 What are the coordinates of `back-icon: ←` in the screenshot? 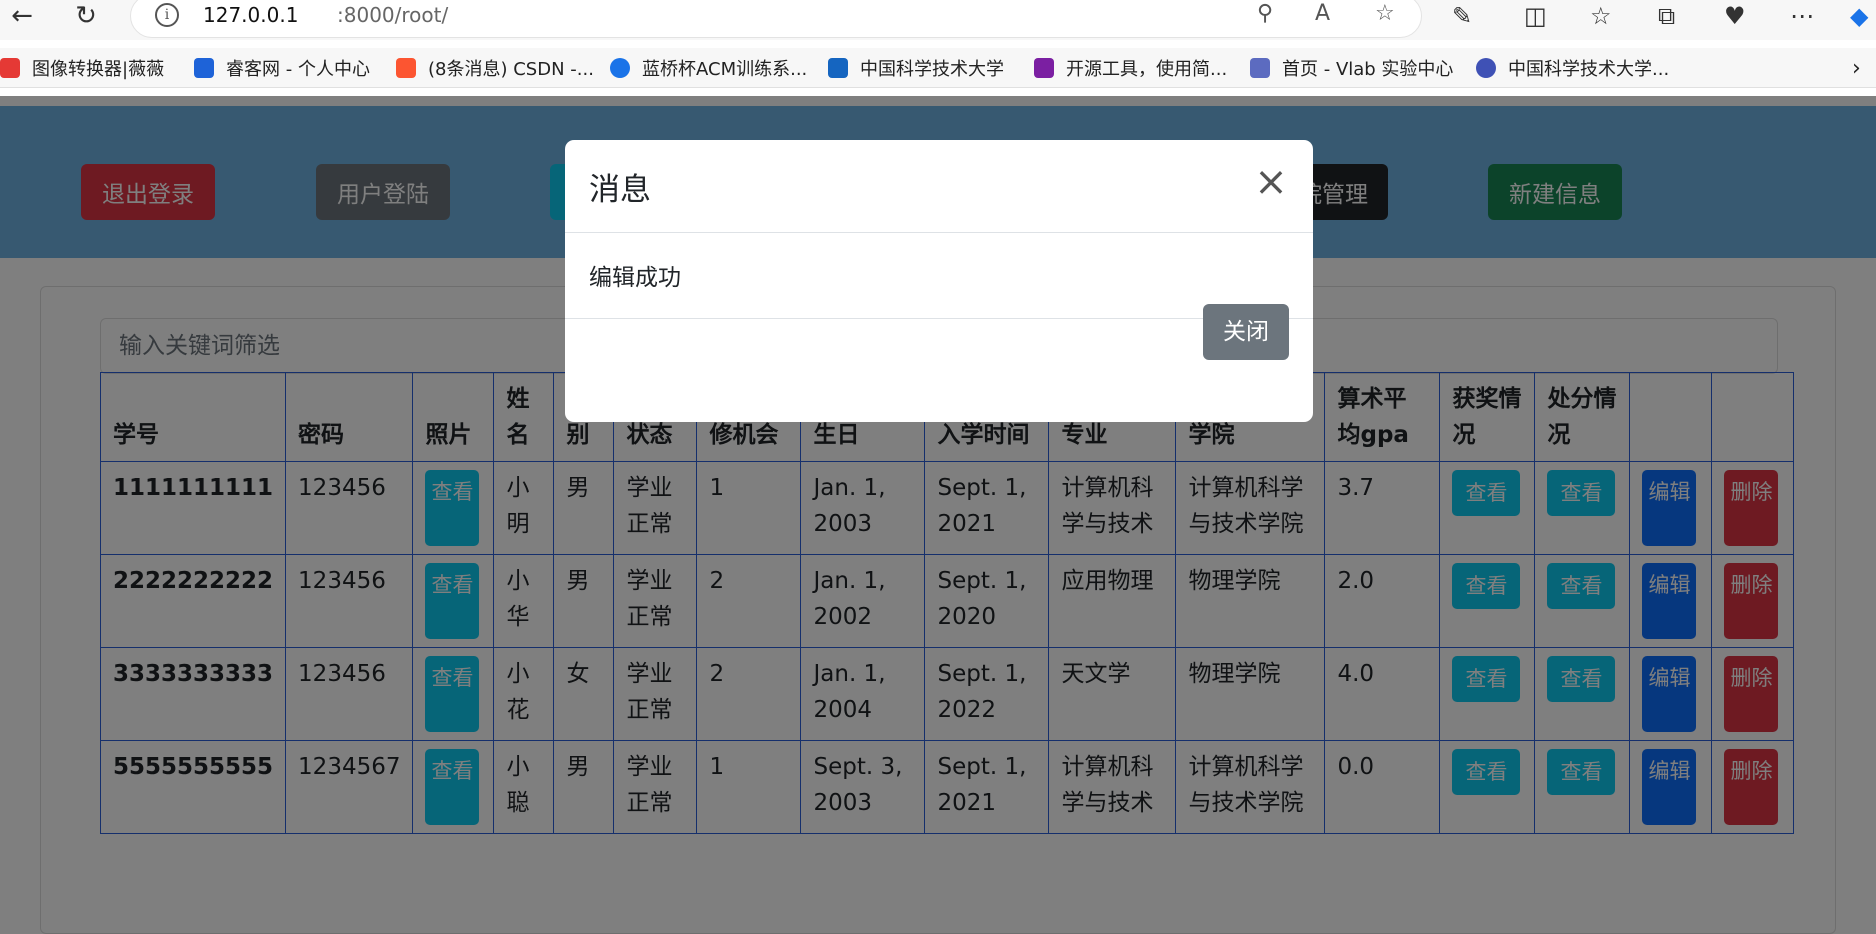 It's located at (22, 16).